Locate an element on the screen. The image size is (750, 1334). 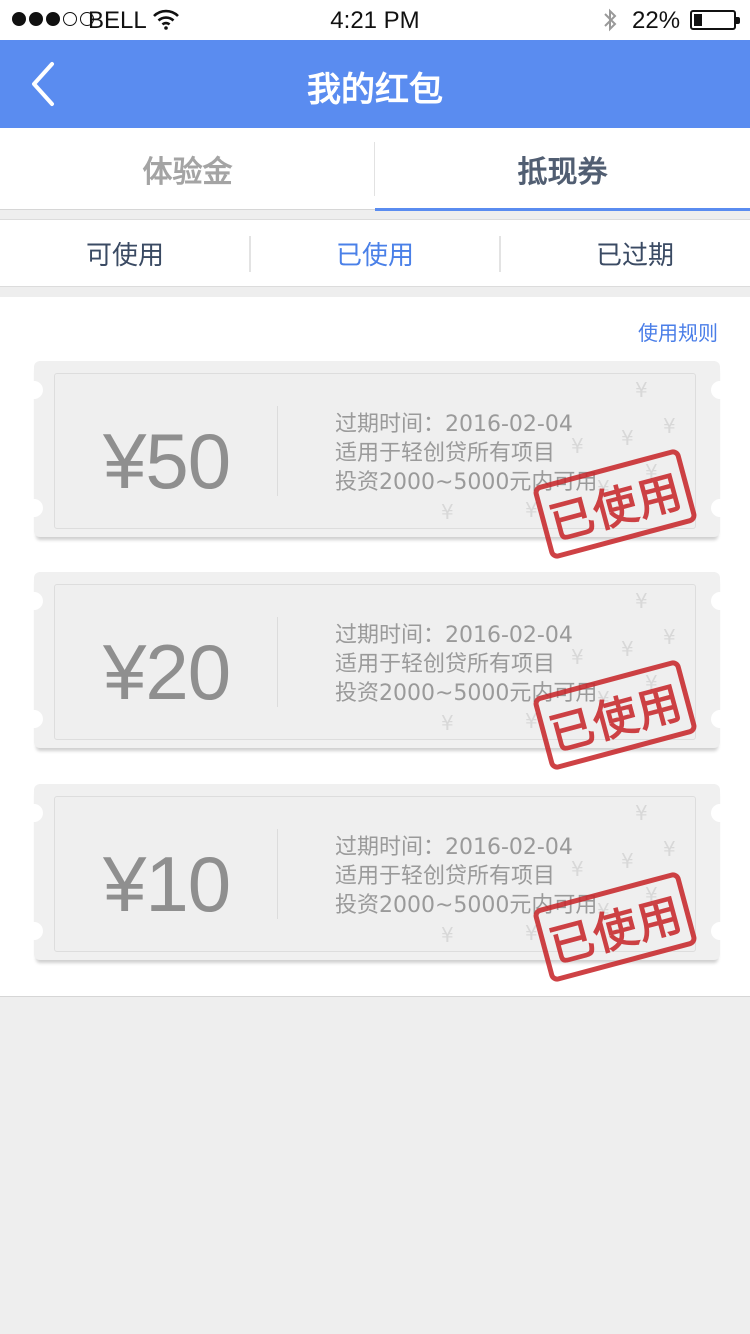
coupon-amount: ¥10 is located at coordinates (167, 884).